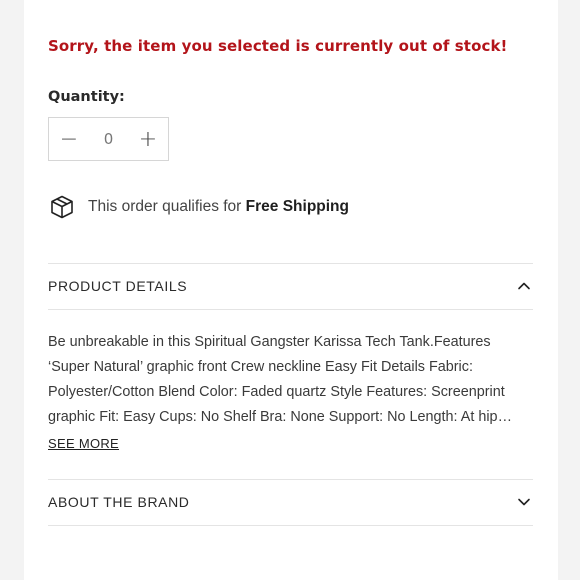  I want to click on free-shipping-label: Free Shipping, so click(297, 206).